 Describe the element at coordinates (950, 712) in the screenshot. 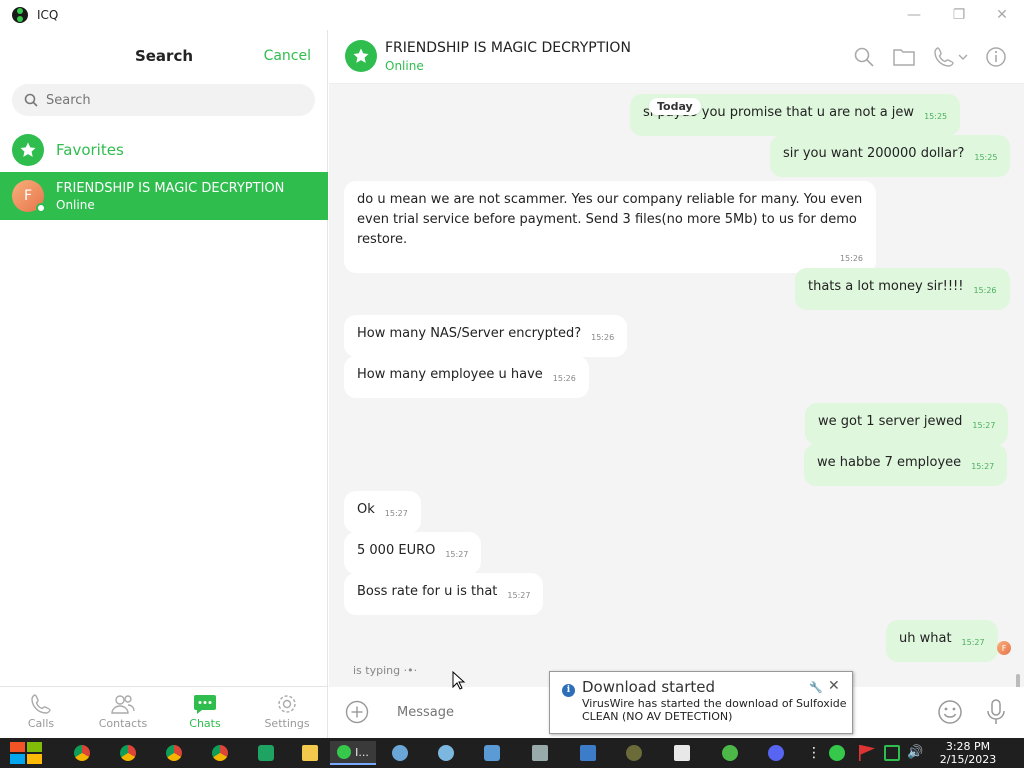

I see `emoji-icon` at that location.